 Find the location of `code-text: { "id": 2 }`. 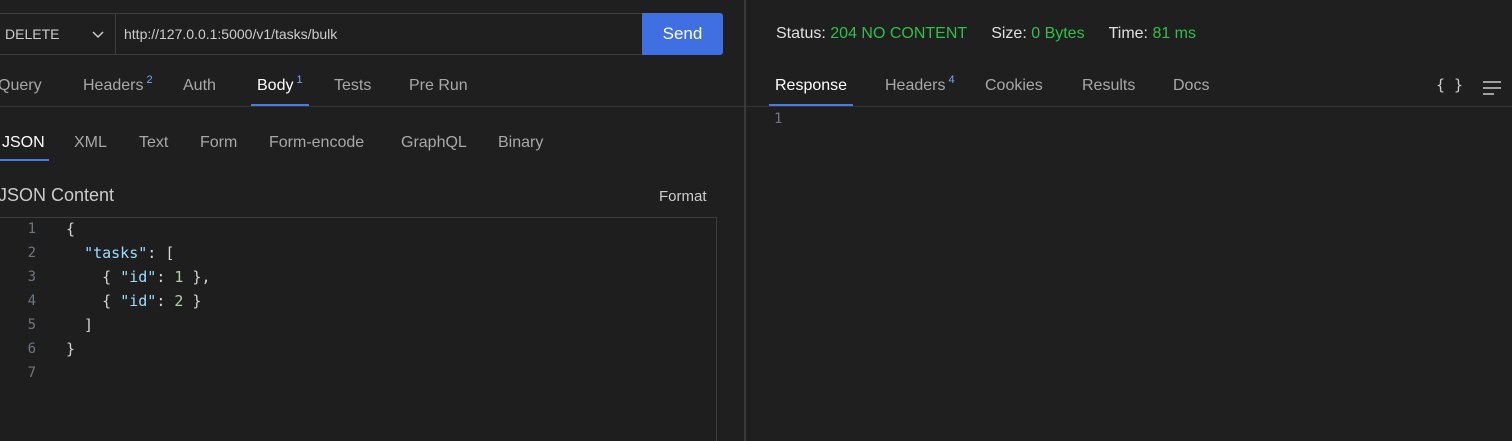

code-text: { "id": 2 } is located at coordinates (134, 301).